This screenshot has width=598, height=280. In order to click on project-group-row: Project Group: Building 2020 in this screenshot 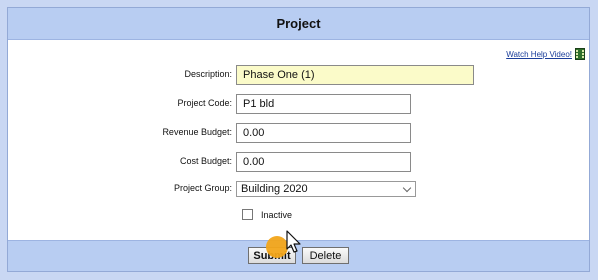, I will do `click(298, 191)`.